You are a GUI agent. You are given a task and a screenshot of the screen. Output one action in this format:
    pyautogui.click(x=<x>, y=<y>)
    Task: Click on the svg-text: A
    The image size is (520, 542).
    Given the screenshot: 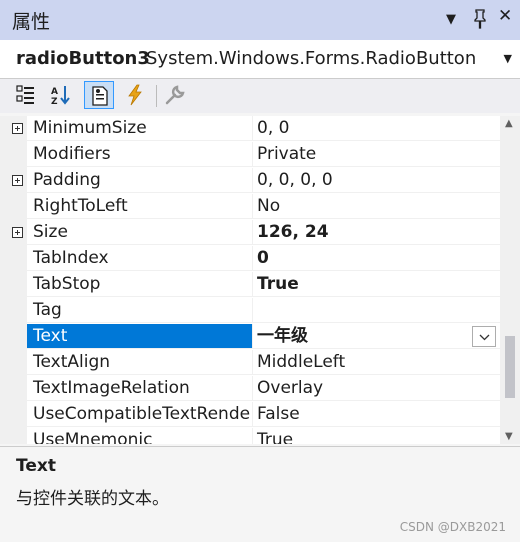 What is the action you would take?
    pyautogui.click(x=54, y=92)
    